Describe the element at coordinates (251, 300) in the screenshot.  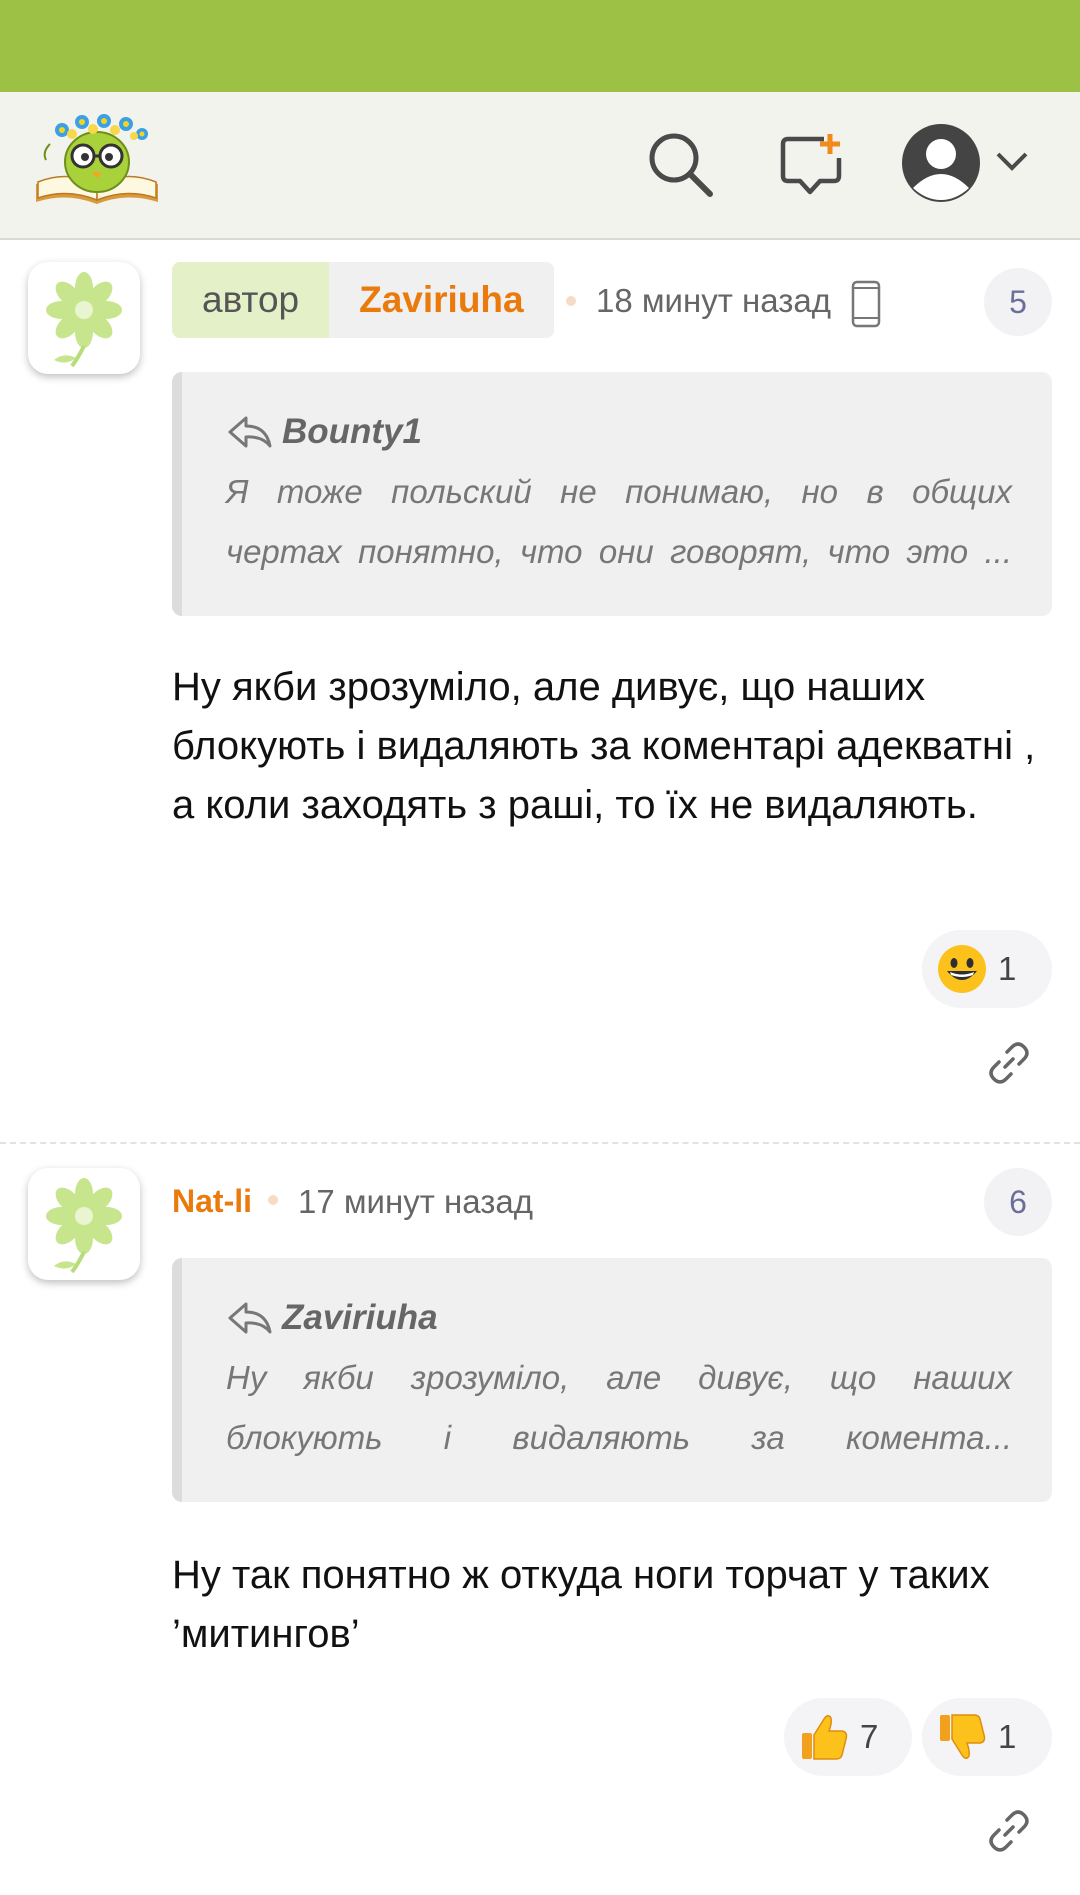
I see `author-role-label: автор` at that location.